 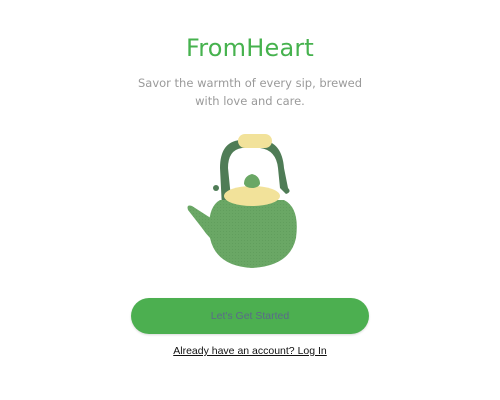 I want to click on teapot-illustration, so click(x=250, y=201).